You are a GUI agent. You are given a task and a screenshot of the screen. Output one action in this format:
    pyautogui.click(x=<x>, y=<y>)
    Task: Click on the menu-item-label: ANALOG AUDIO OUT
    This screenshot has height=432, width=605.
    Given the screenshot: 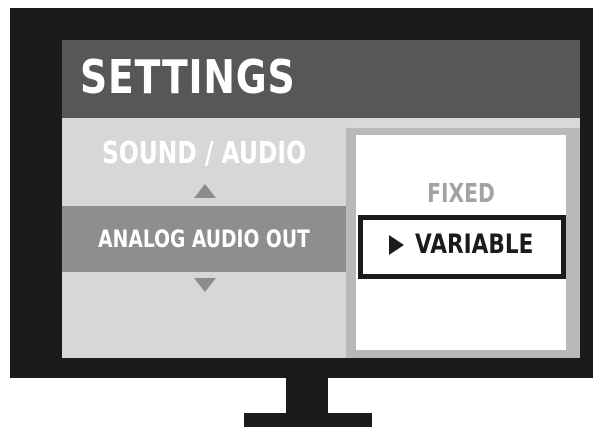 What is the action you would take?
    pyautogui.click(x=204, y=239)
    